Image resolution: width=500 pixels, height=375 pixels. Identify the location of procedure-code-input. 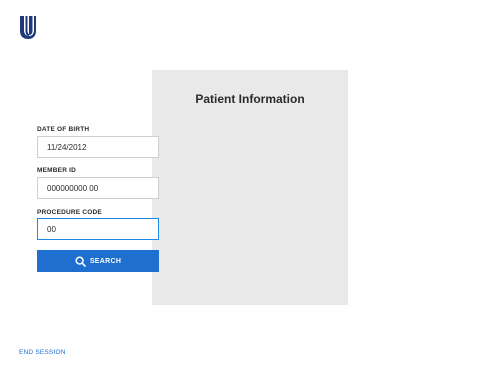
(98, 229).